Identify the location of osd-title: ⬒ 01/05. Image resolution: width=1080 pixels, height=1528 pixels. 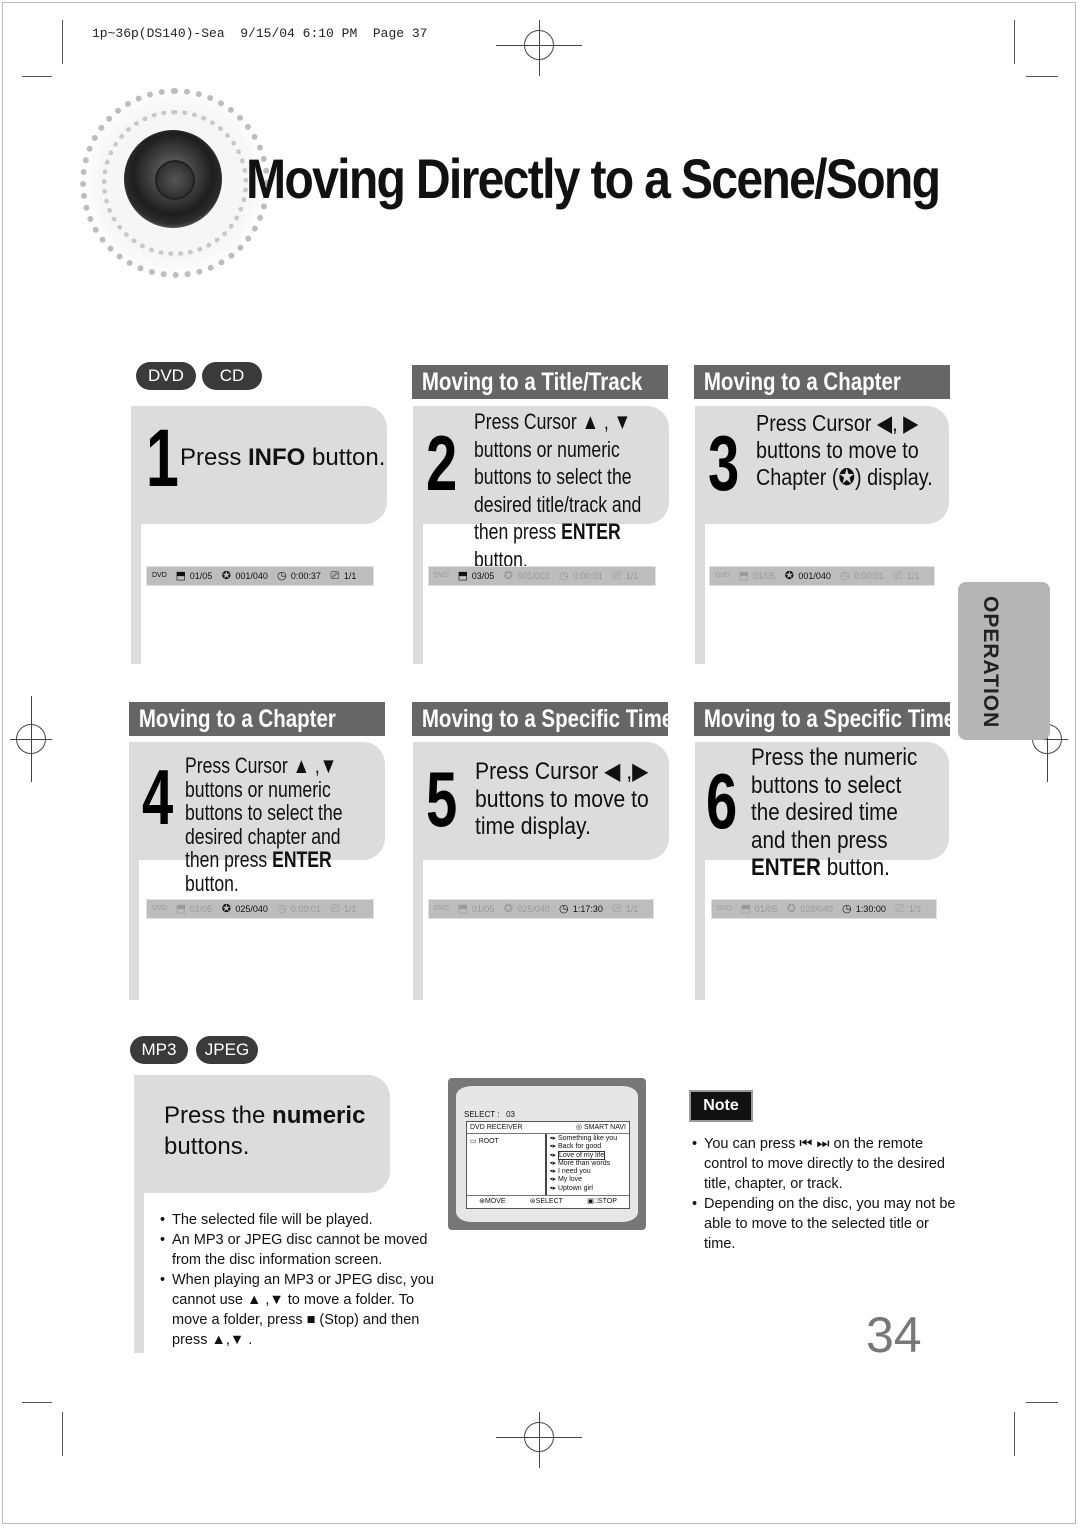
(194, 909).